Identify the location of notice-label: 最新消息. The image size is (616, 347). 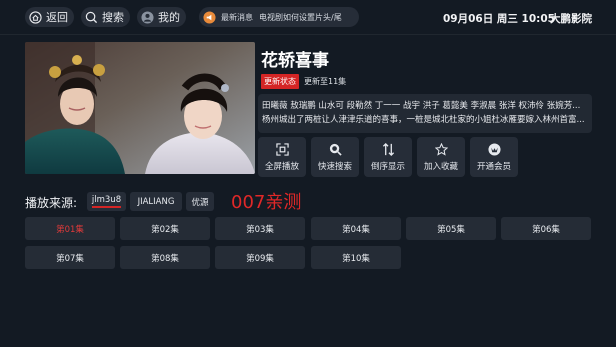
(237, 17).